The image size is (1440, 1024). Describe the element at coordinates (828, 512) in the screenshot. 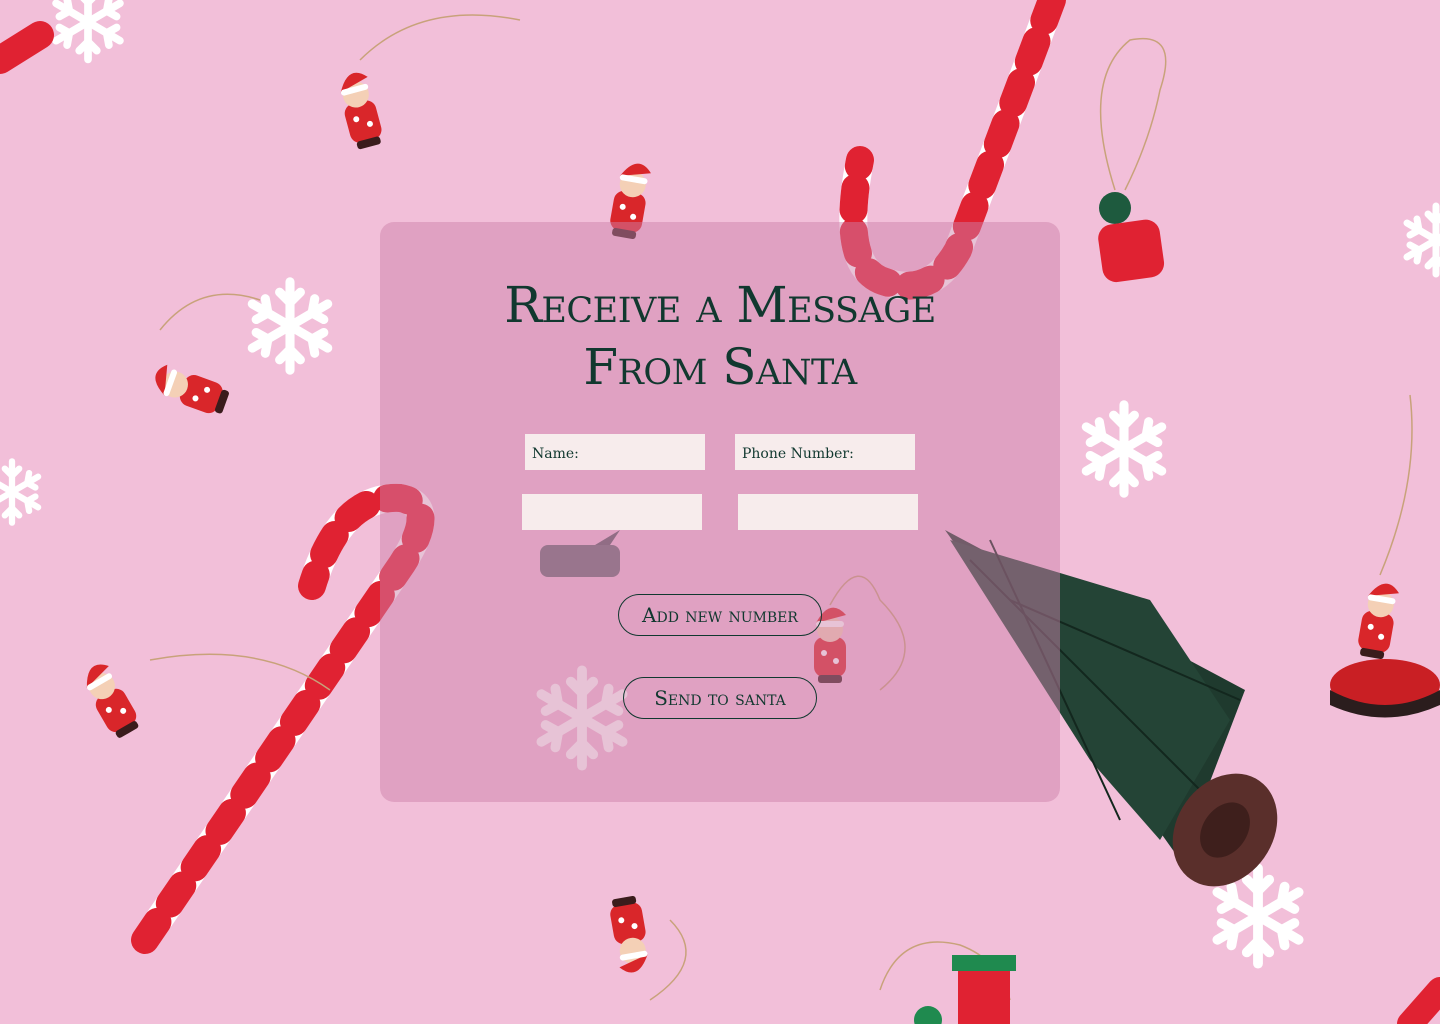

I see `phone-number-input` at that location.